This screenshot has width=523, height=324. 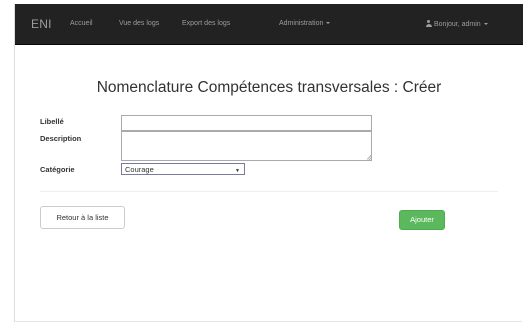 What do you see at coordinates (237, 171) in the screenshot?
I see `dropdown-arrow-icon: ▼` at bounding box center [237, 171].